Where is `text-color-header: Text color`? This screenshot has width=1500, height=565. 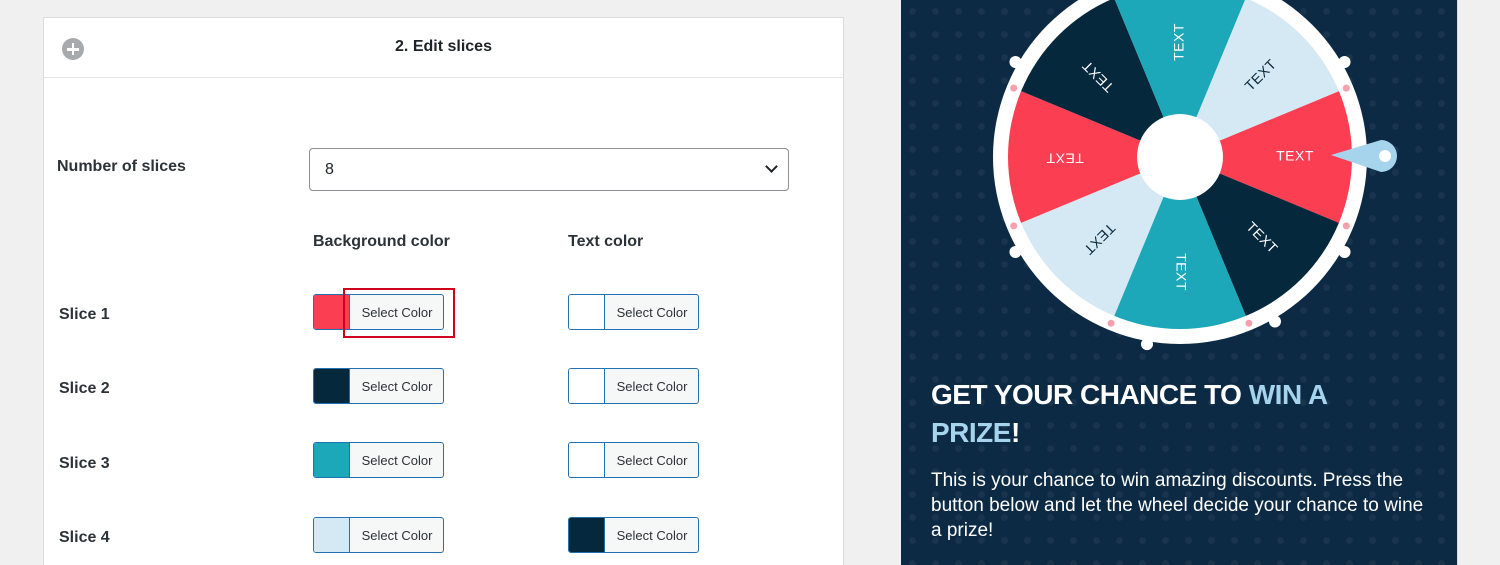 text-color-header: Text color is located at coordinates (606, 241).